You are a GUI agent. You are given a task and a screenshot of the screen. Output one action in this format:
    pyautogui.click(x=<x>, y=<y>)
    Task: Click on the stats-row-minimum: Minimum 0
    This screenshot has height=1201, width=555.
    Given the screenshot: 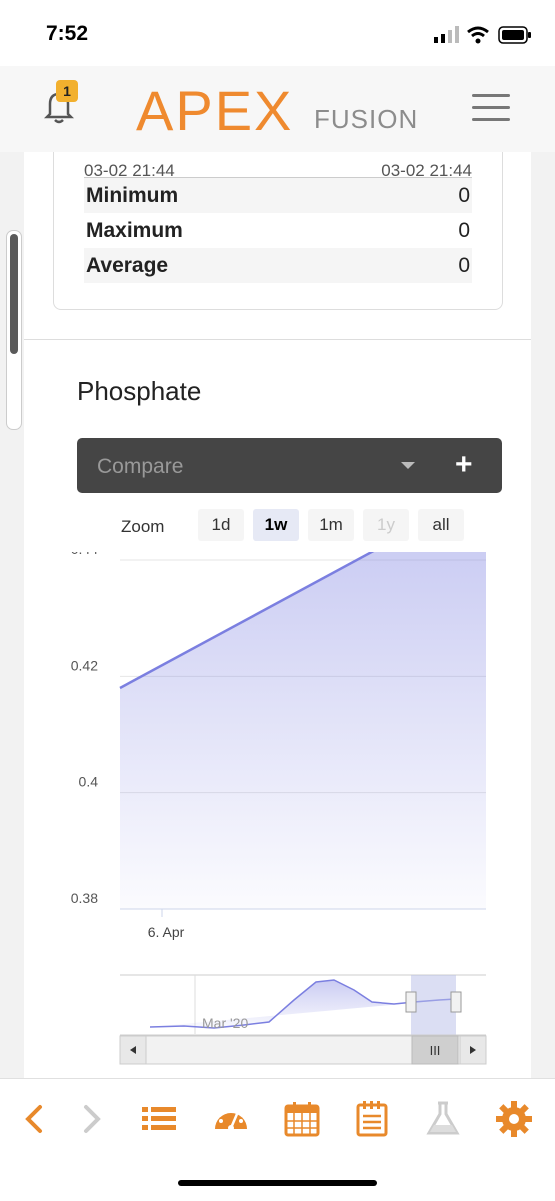 What is the action you would take?
    pyautogui.click(x=278, y=195)
    